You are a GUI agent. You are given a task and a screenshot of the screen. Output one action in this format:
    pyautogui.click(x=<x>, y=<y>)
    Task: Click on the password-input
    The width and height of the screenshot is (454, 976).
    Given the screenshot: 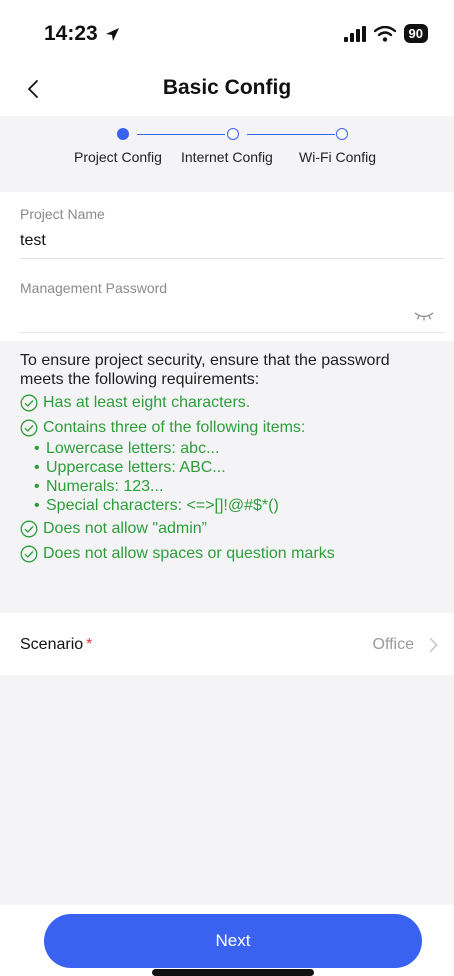 What is the action you would take?
    pyautogui.click(x=210, y=316)
    